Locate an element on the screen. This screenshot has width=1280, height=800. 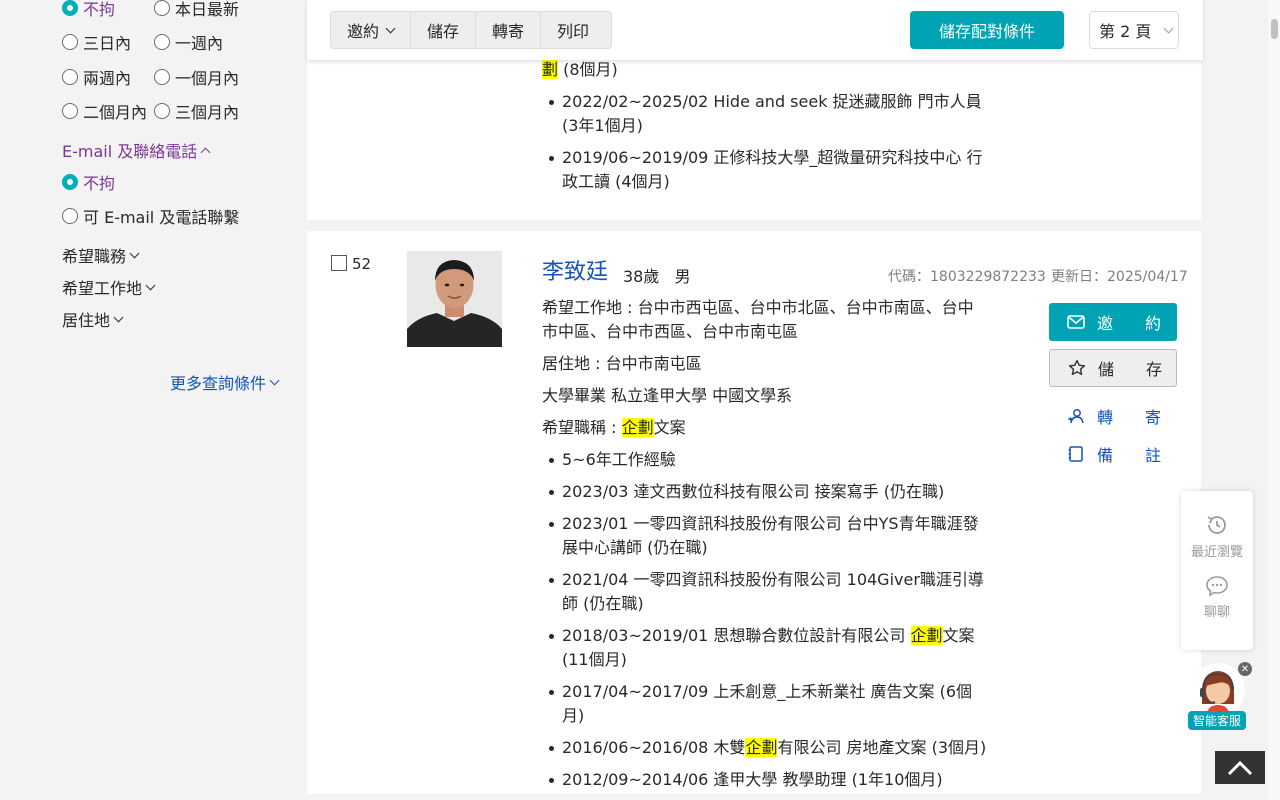
label-char: 寄 is located at coordinates (1152, 417).